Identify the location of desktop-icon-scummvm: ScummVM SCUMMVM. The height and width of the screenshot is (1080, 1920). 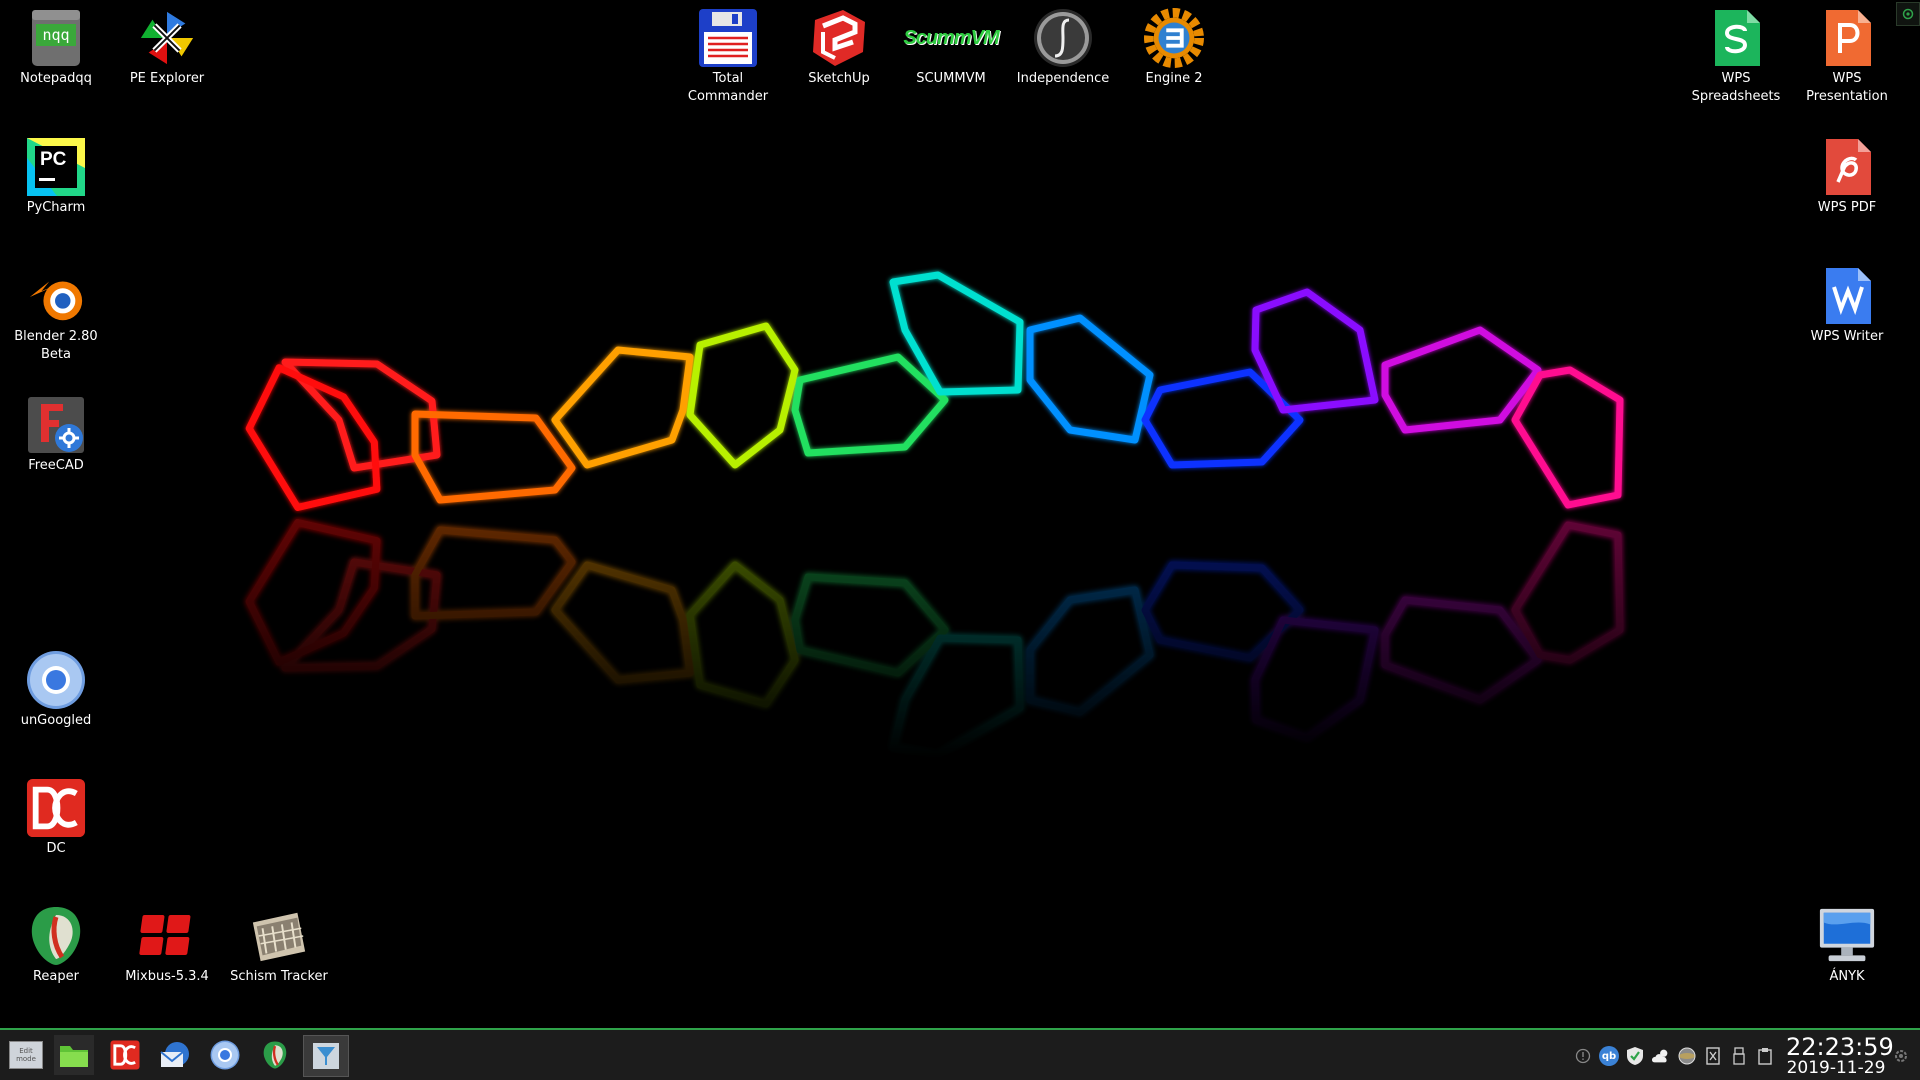
(951, 48).